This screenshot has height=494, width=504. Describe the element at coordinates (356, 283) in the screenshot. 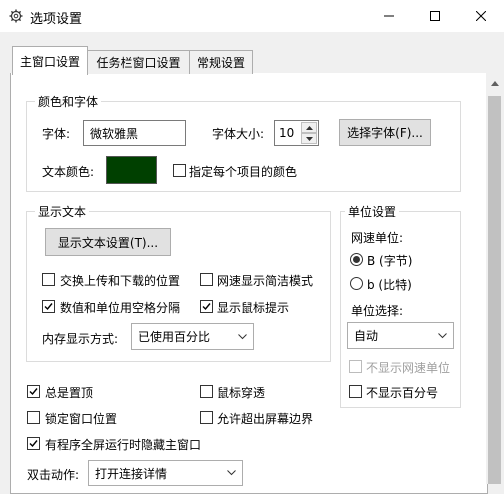

I see `unit-bit-radio` at that location.